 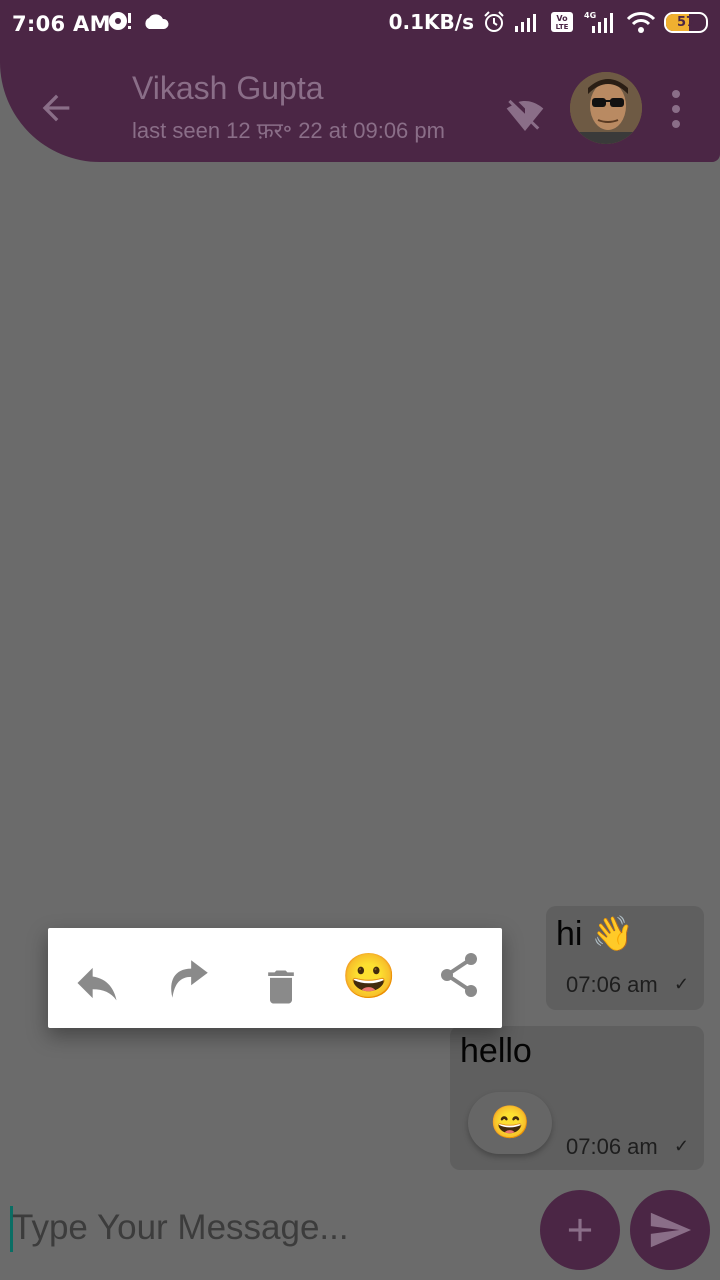 I want to click on more-options-button, so click(x=676, y=109).